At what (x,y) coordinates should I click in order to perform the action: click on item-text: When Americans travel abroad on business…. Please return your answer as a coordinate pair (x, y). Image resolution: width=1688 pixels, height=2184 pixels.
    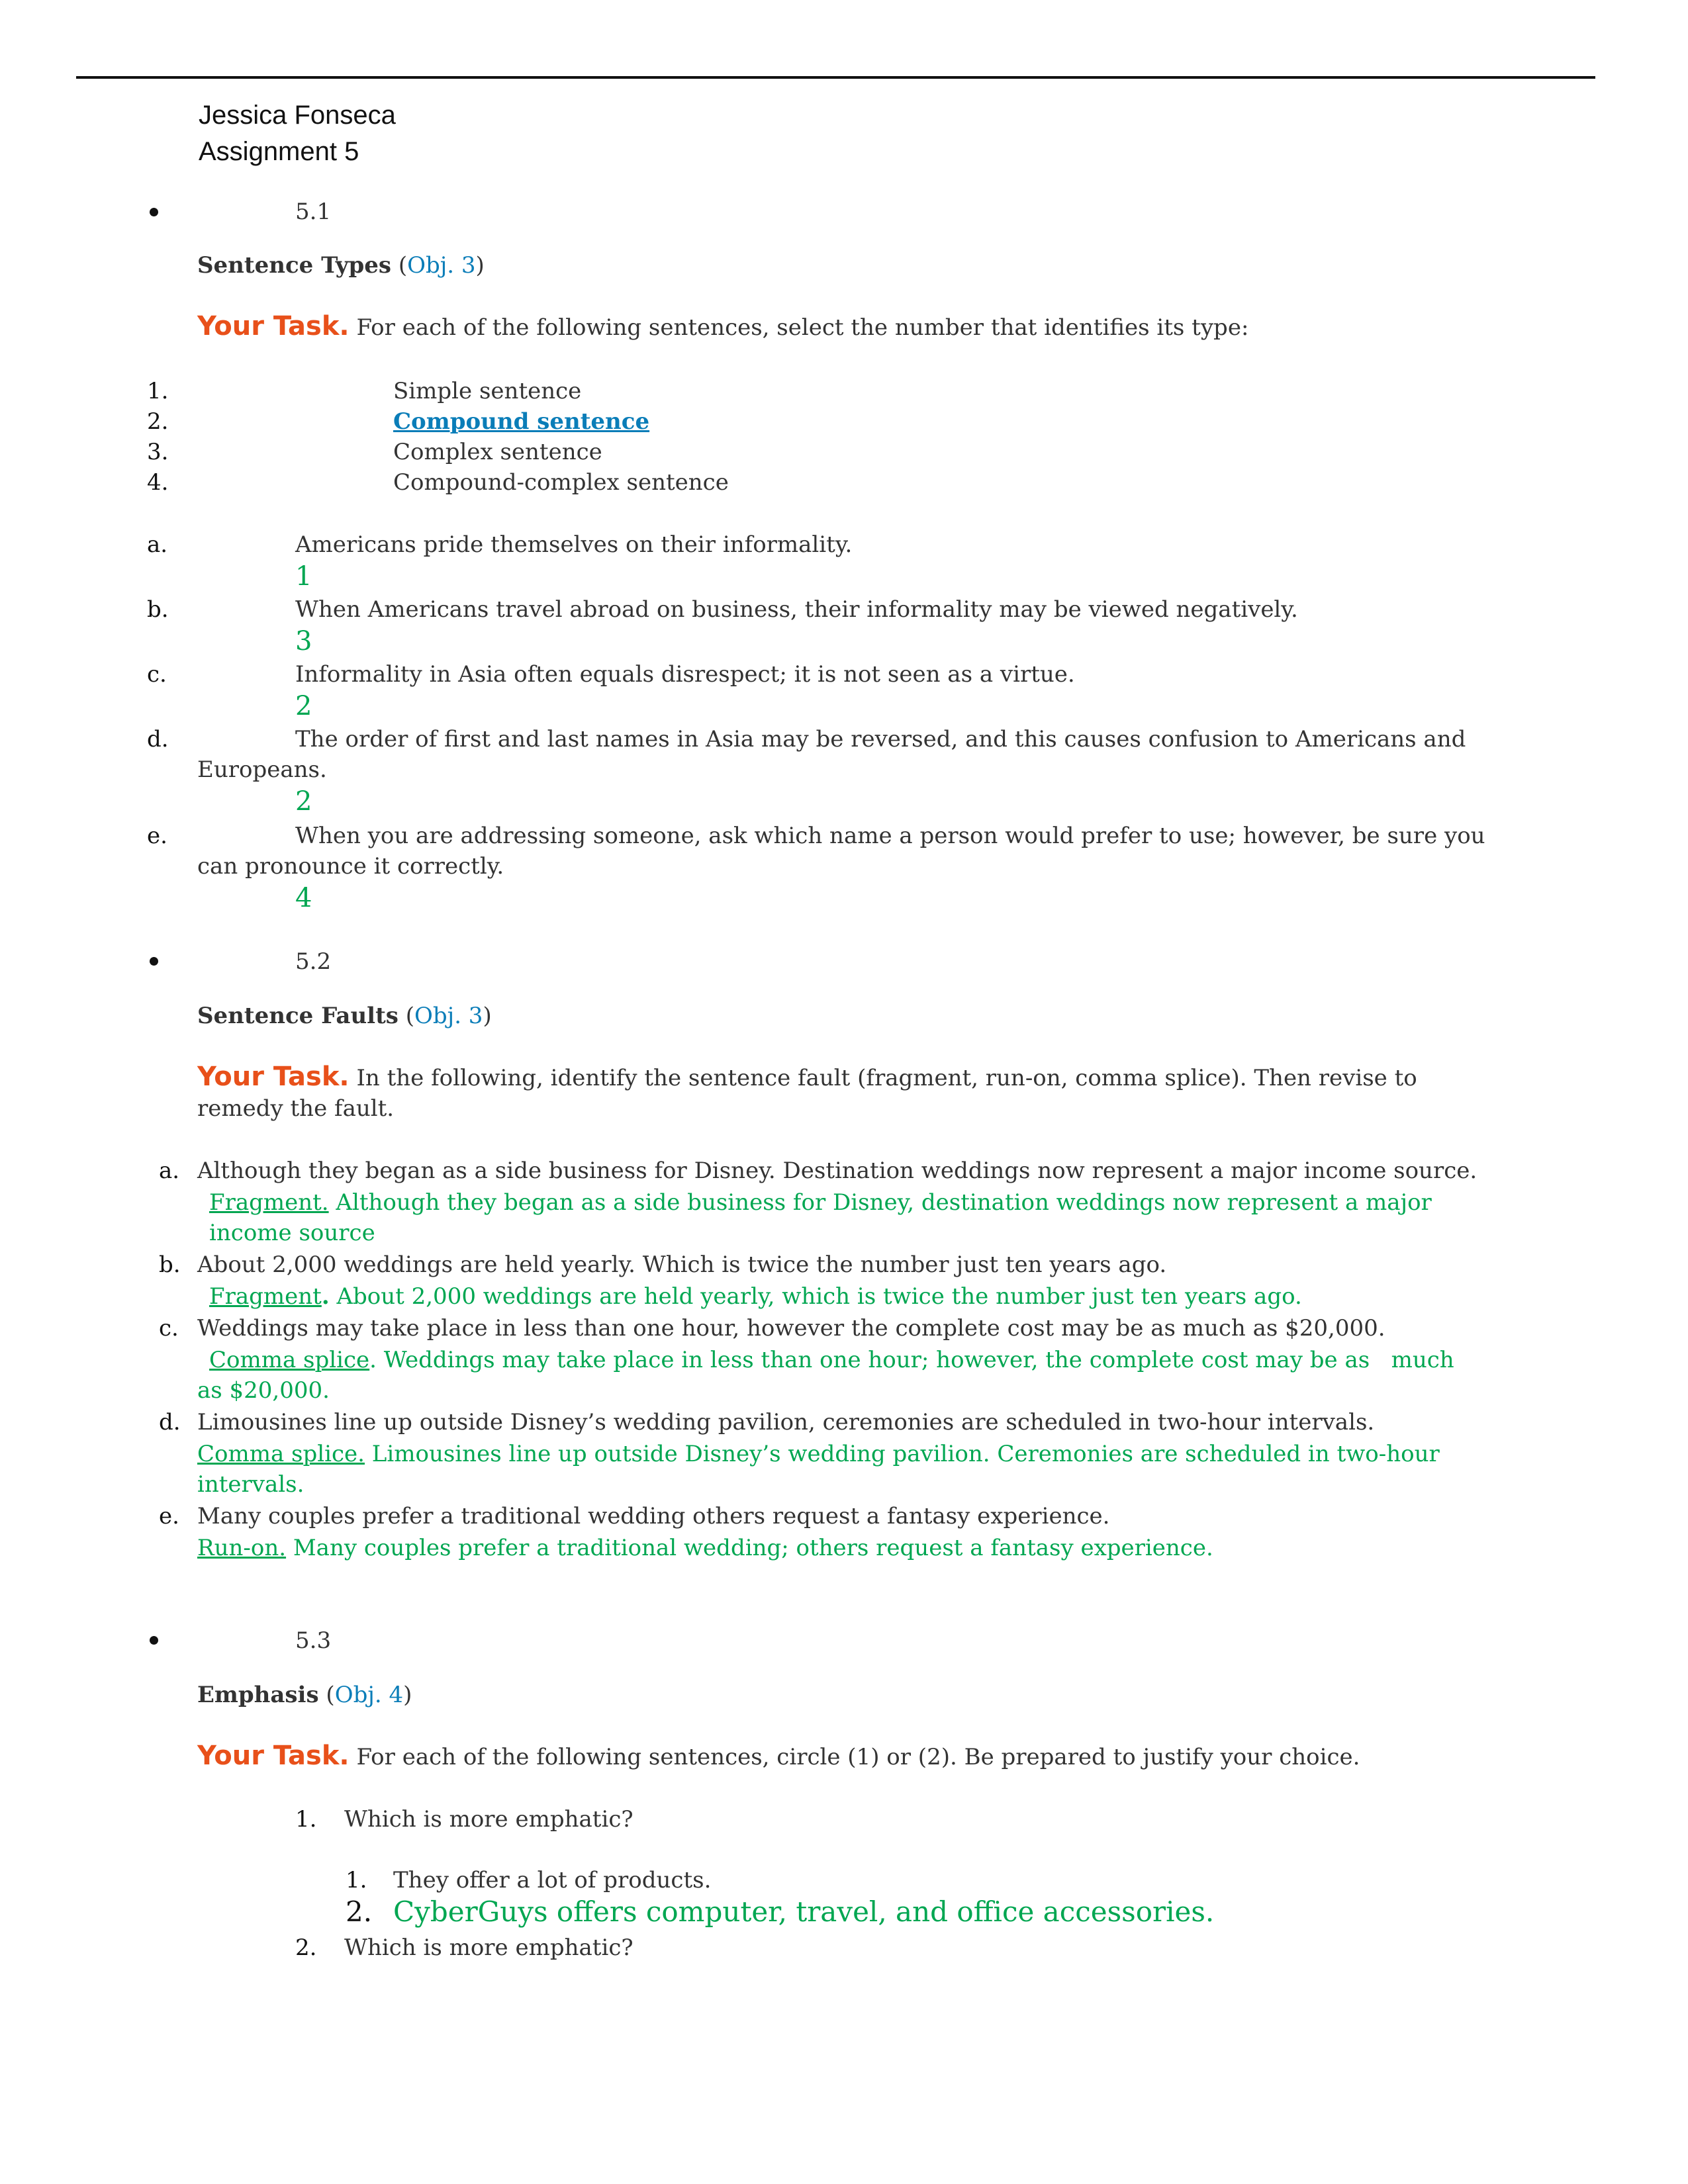
    Looking at the image, I should click on (796, 609).